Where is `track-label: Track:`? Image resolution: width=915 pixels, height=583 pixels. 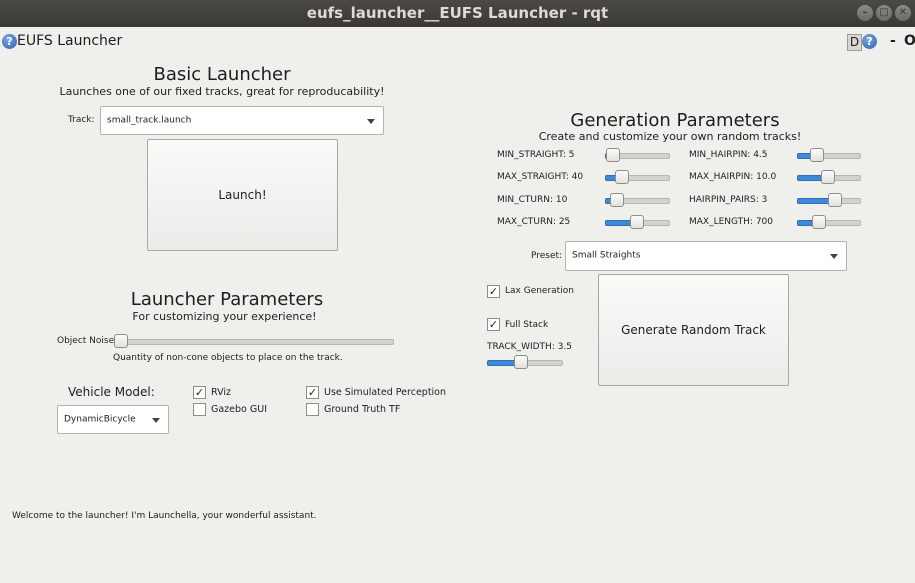 track-label: Track: is located at coordinates (81, 120).